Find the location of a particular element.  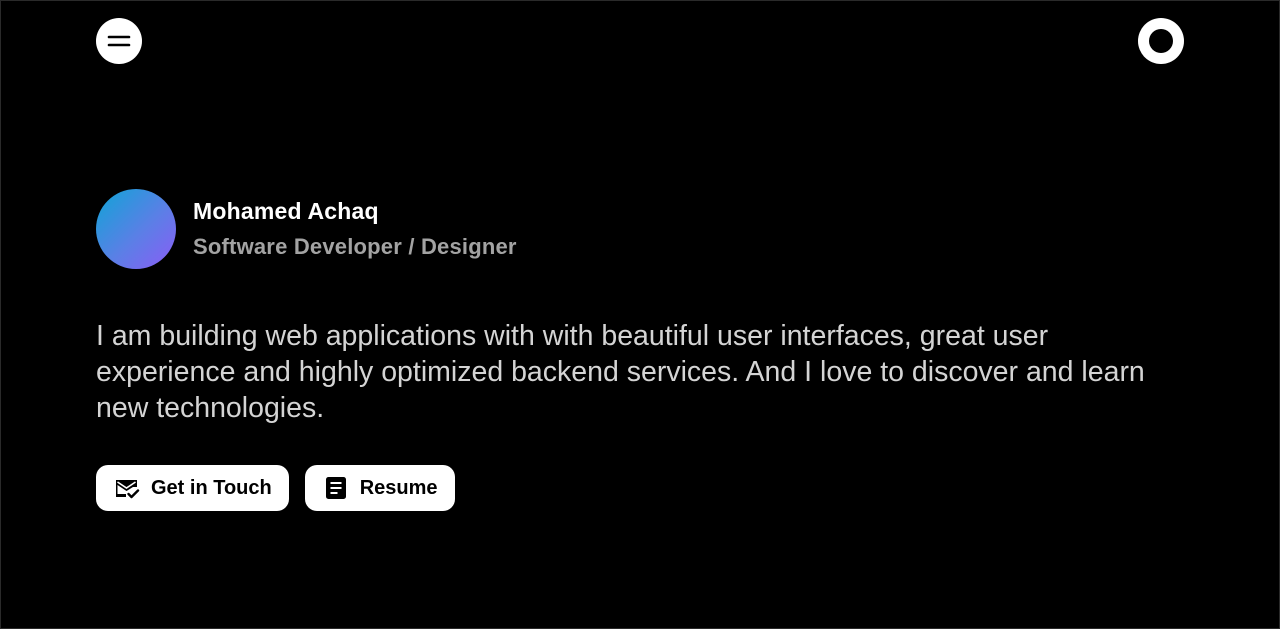

avatar is located at coordinates (136, 229).